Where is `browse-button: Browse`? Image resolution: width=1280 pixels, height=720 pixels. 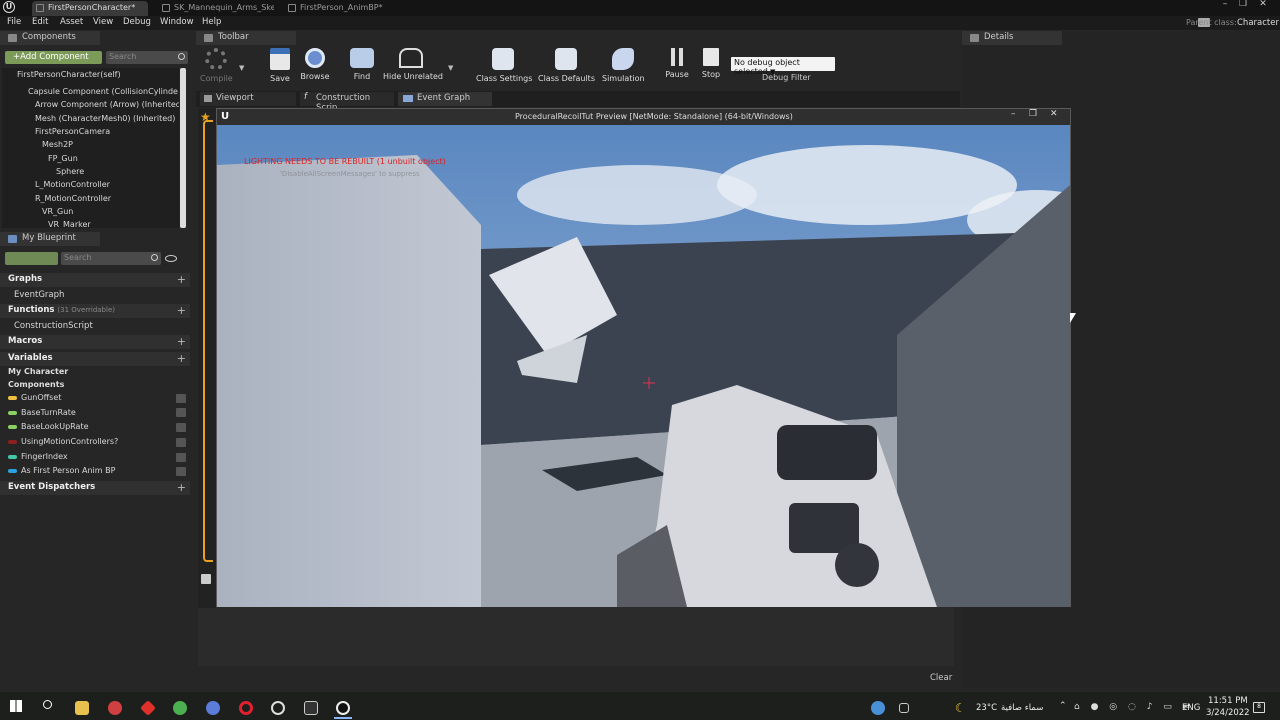 browse-button: Browse is located at coordinates (315, 64).